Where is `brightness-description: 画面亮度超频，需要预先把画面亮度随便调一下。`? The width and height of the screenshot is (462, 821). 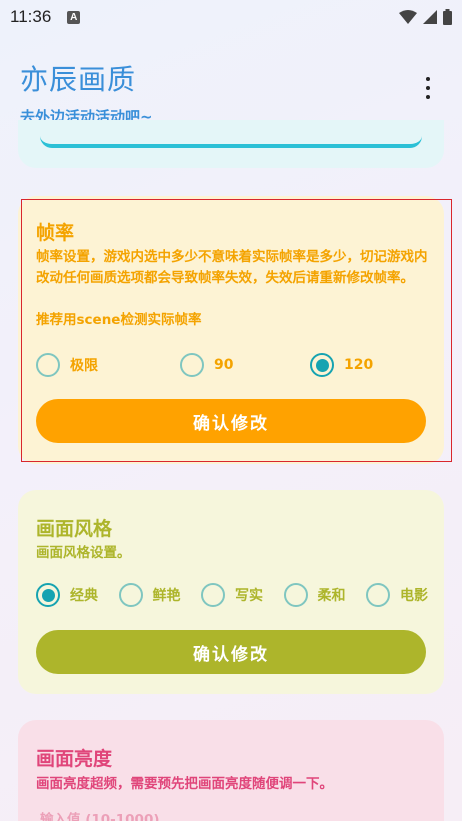 brightness-description: 画面亮度超频，需要预先把画面亮度随便调一下。 is located at coordinates (184, 784).